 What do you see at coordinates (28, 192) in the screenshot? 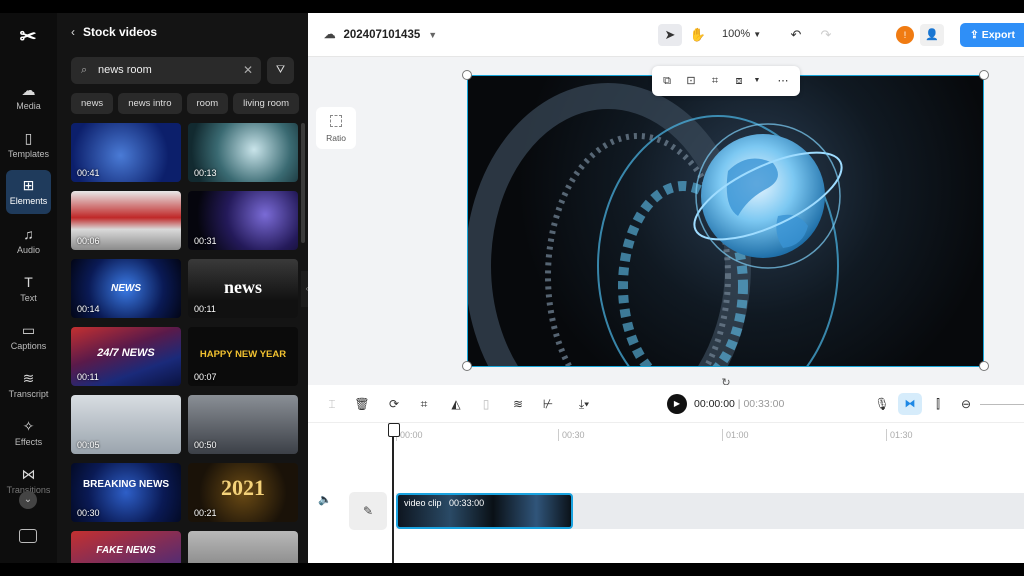
I see `rail-item-elements: ⊞ Elements` at bounding box center [28, 192].